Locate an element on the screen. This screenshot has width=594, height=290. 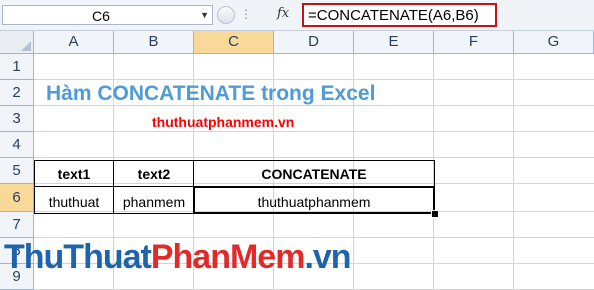
formula-bar-buttons: ⋮ is located at coordinates (247, 15).